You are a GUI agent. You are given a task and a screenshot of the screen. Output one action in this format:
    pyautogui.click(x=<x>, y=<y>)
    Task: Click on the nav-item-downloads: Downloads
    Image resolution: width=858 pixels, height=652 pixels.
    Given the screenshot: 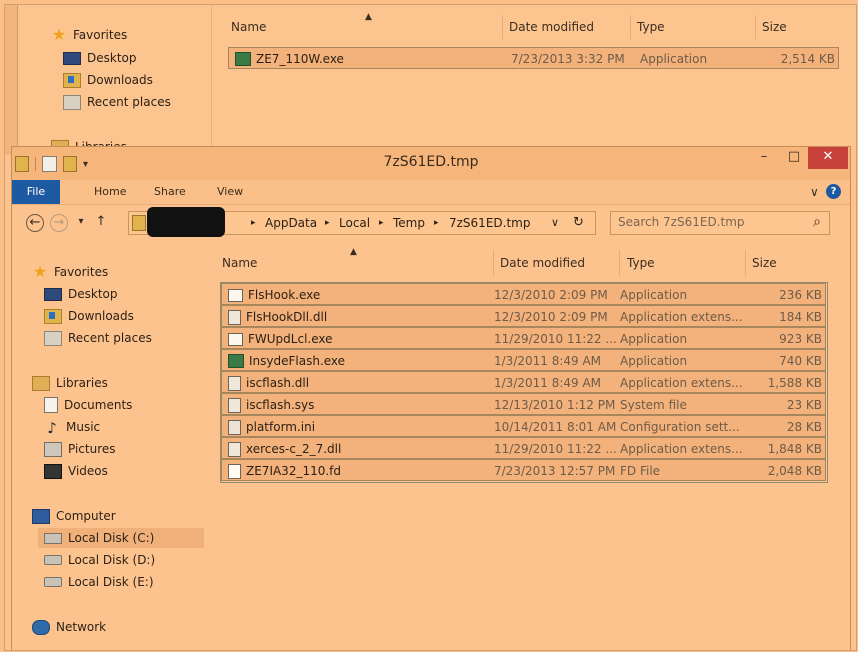 What is the action you would take?
    pyautogui.click(x=89, y=316)
    